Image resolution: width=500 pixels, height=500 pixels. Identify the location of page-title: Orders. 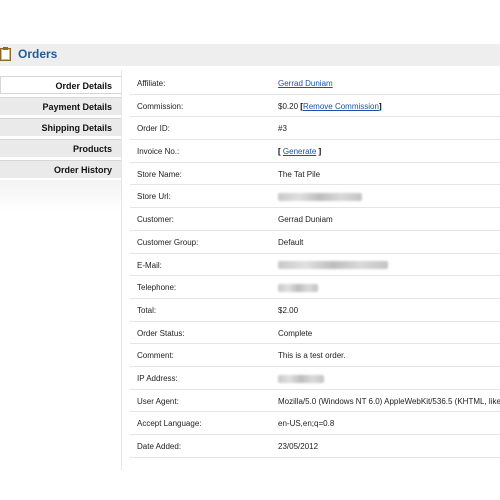
(38, 54).